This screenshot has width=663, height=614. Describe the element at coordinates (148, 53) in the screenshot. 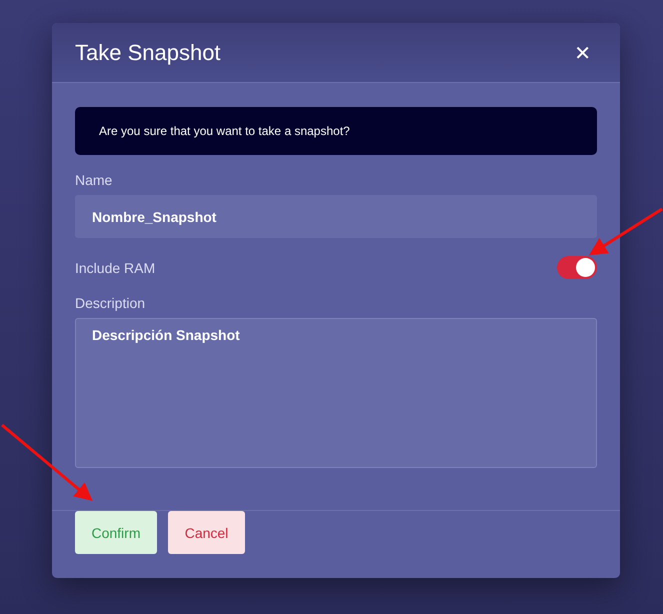

I see `dialog-title: Take Snapshot` at that location.